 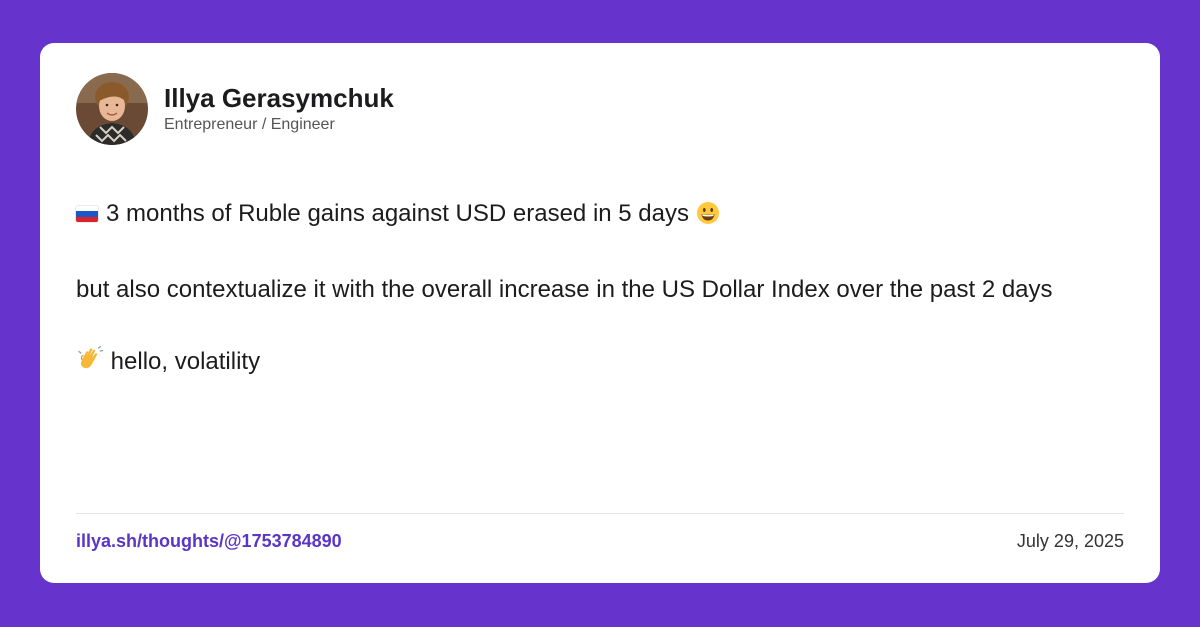 I want to click on post-paragraph-3: hello, volatility, so click(x=604, y=364).